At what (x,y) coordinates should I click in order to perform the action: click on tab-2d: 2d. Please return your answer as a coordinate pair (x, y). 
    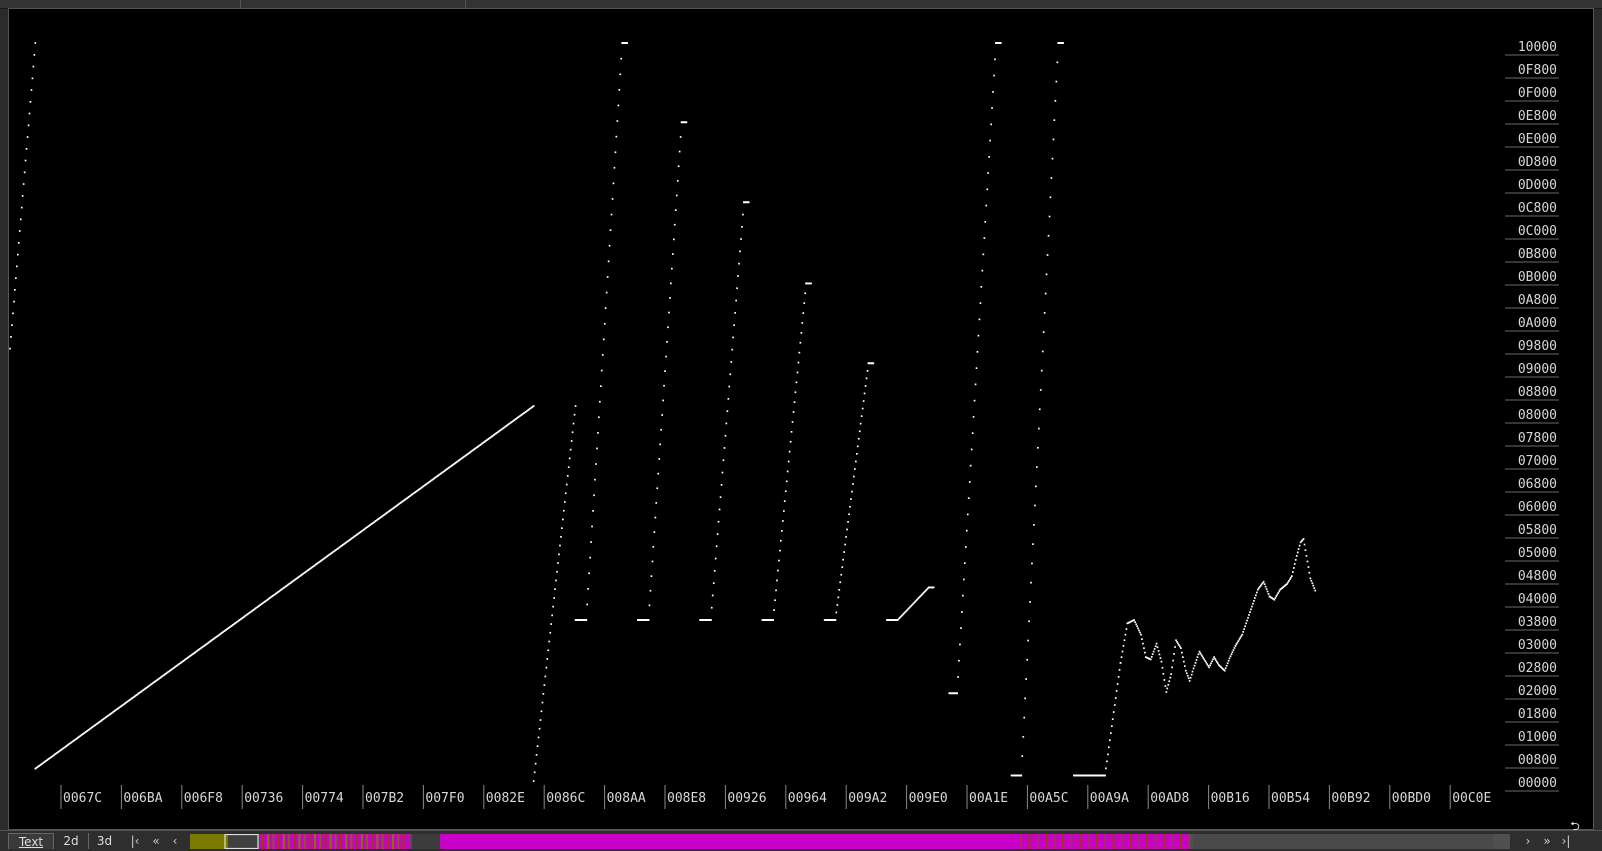
    Looking at the image, I should click on (71, 841).